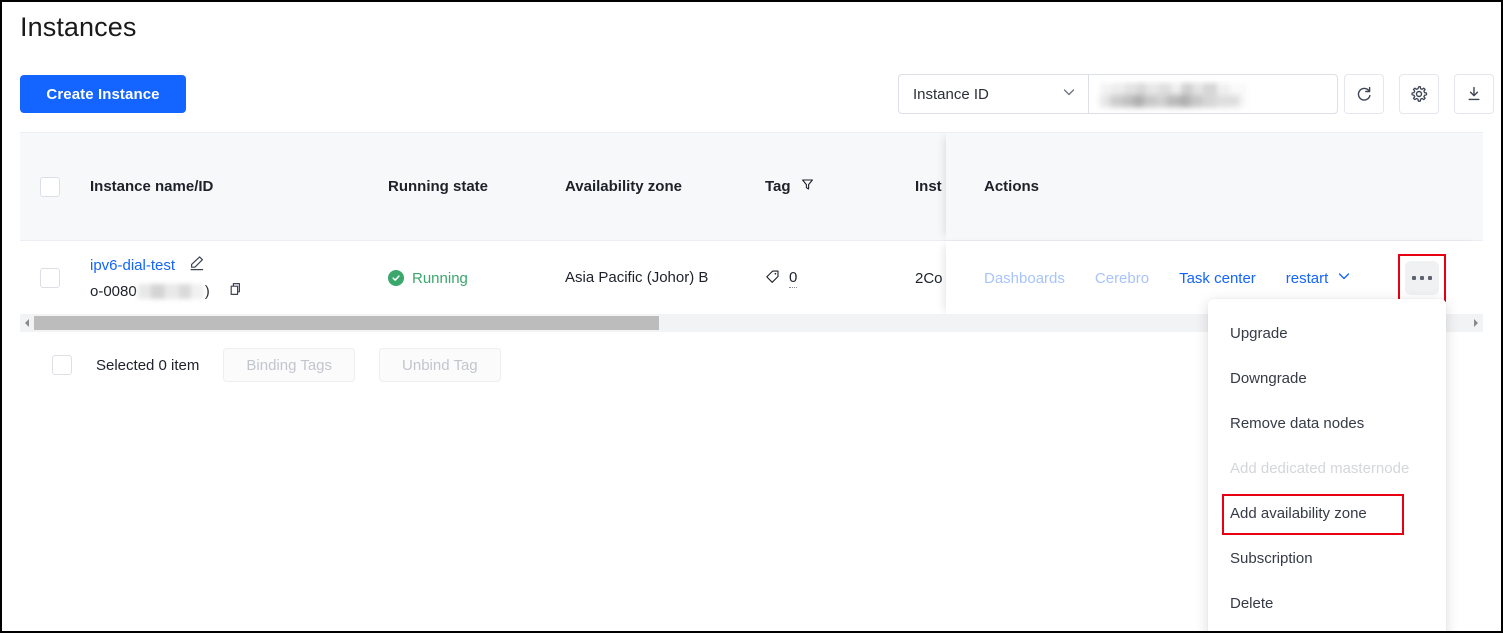 This screenshot has height=633, width=1503. What do you see at coordinates (438, 186) in the screenshot?
I see `column-header-state: Running state` at bounding box center [438, 186].